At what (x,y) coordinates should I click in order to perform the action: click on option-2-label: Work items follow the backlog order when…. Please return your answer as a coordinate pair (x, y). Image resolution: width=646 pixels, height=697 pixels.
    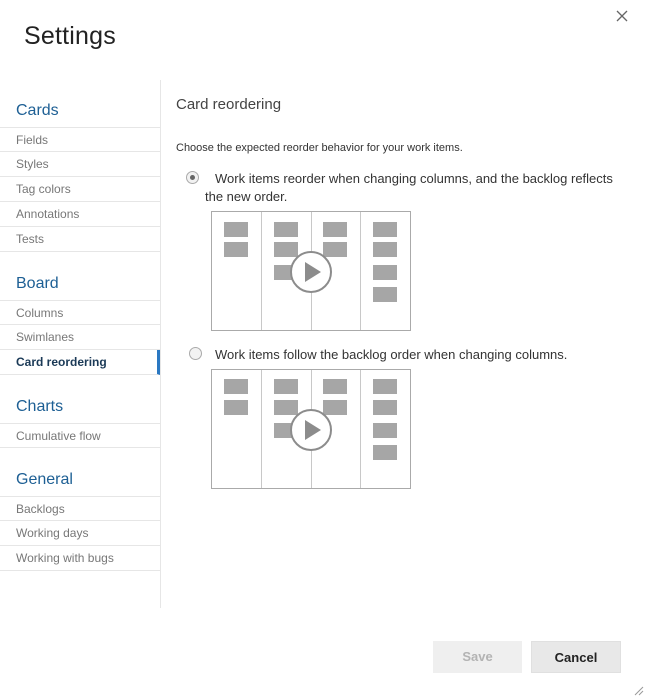
    Looking at the image, I should click on (391, 354).